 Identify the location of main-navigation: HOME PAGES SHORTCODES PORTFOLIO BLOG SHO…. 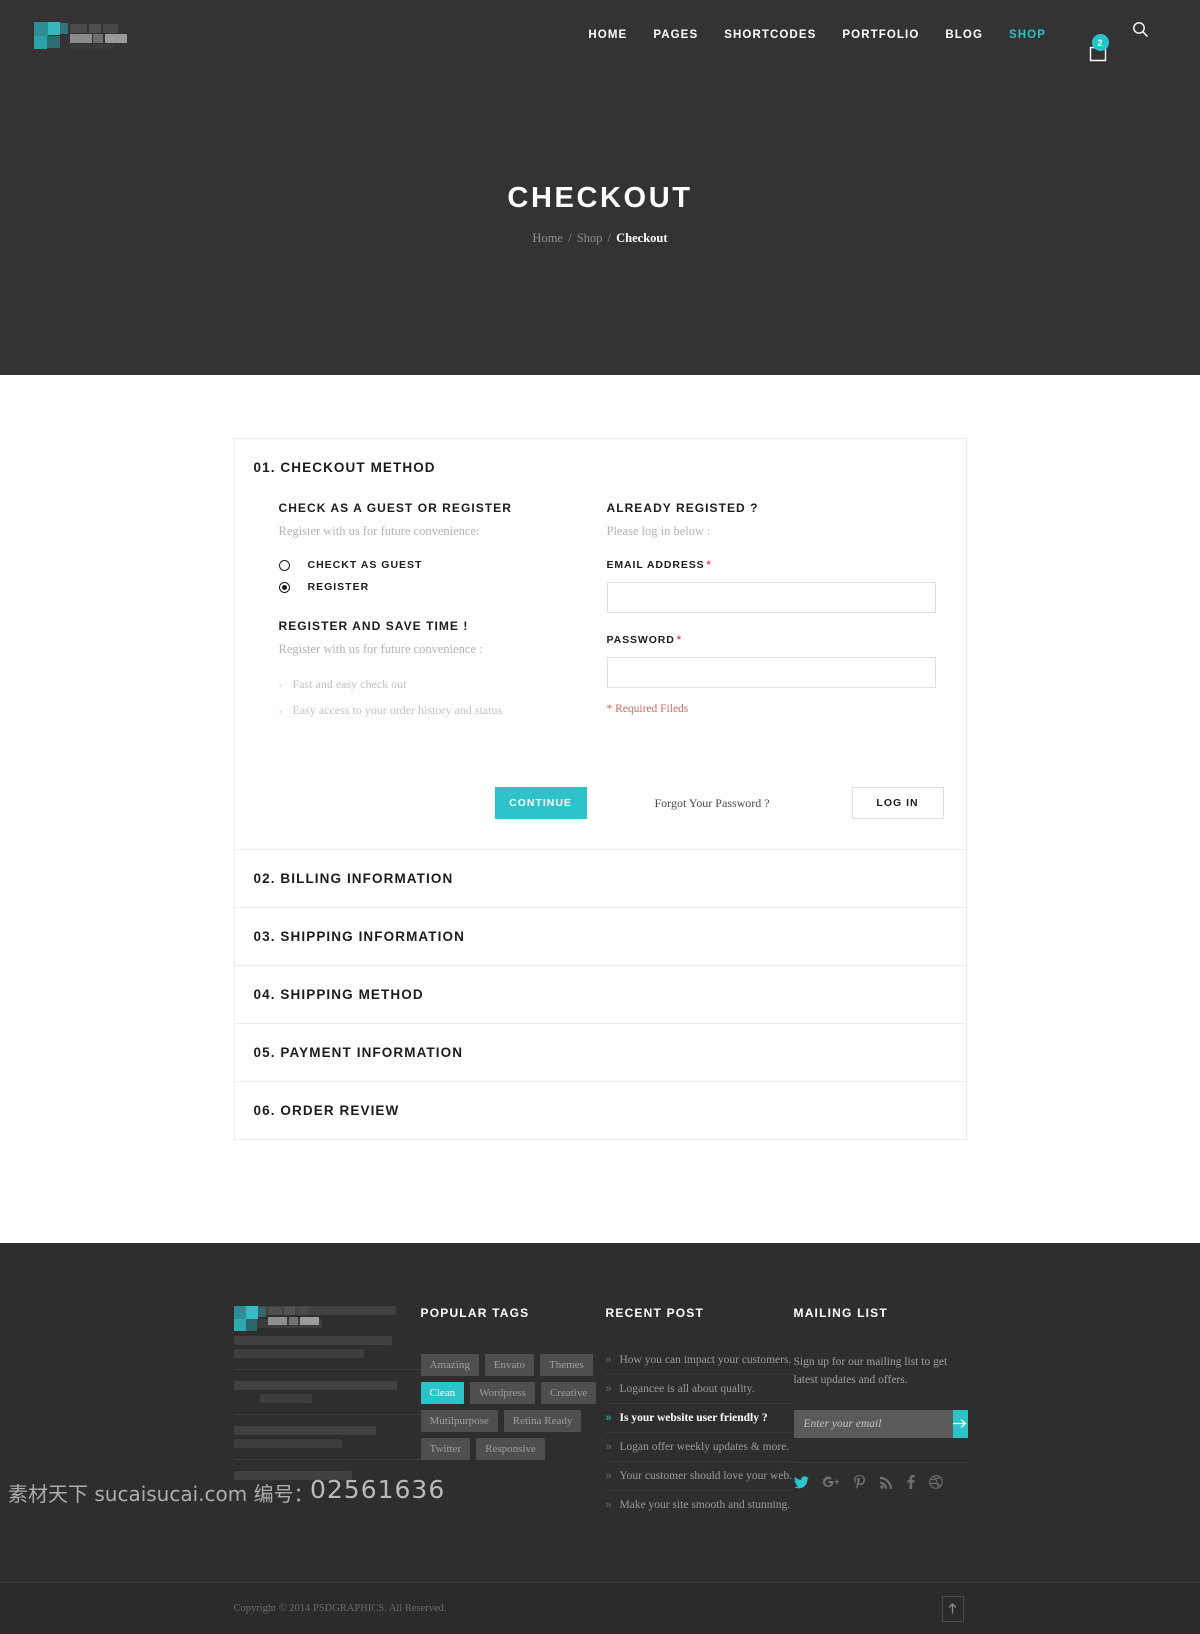
(868, 35).